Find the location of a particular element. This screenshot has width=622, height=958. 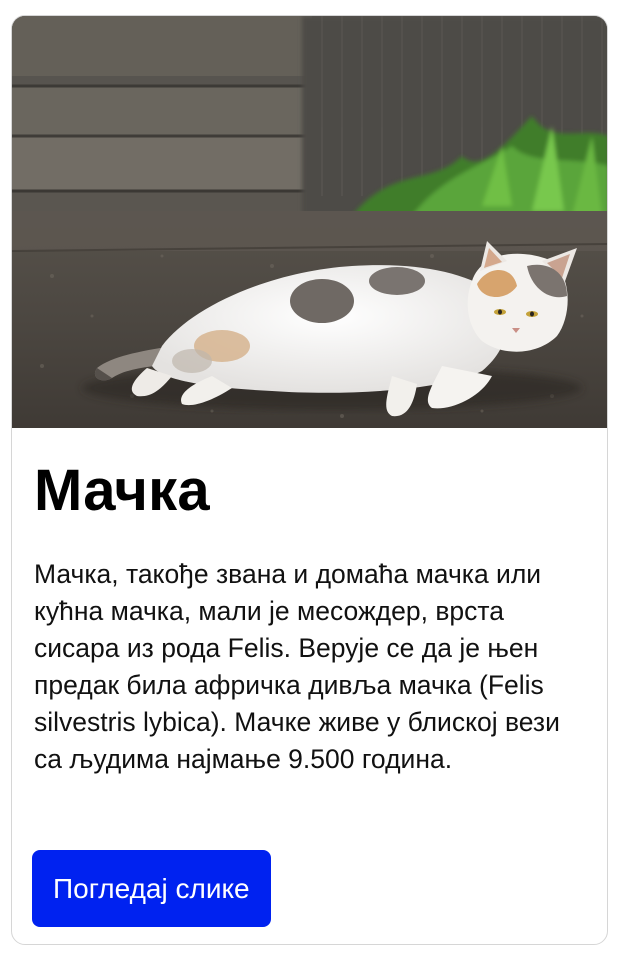

view-images-button: Погледај слике is located at coordinates (151, 888).